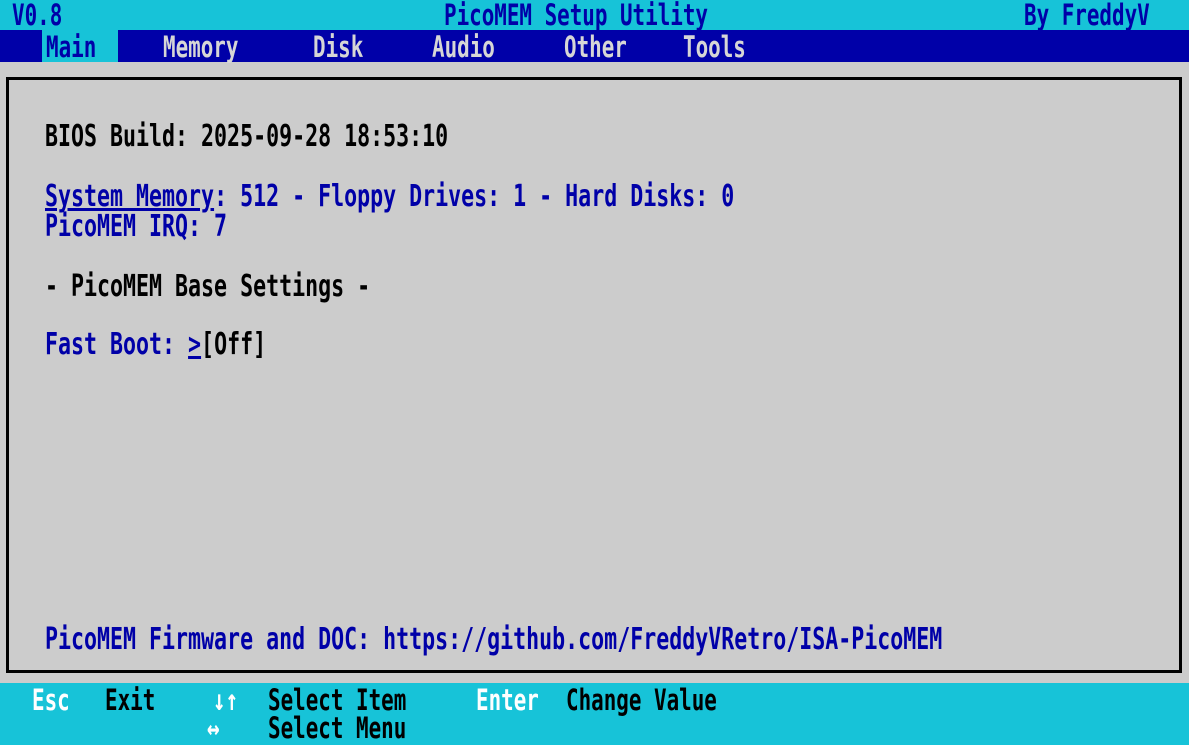 Image resolution: width=1189 pixels, height=745 pixels. I want to click on menu-item-tools: Tools, so click(726, 47).